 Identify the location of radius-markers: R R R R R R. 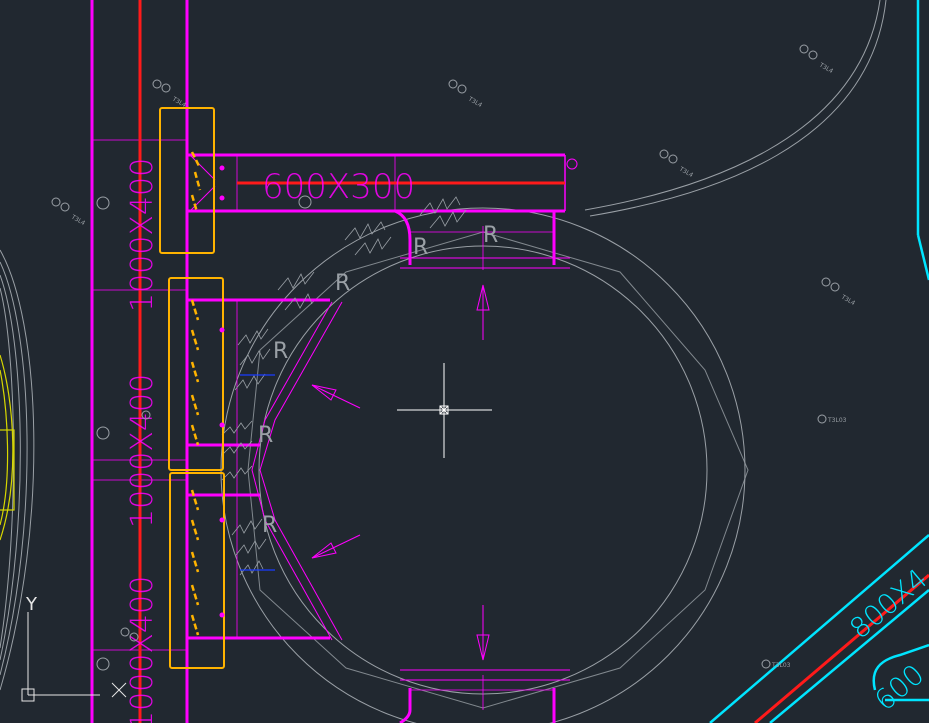
(378, 380).